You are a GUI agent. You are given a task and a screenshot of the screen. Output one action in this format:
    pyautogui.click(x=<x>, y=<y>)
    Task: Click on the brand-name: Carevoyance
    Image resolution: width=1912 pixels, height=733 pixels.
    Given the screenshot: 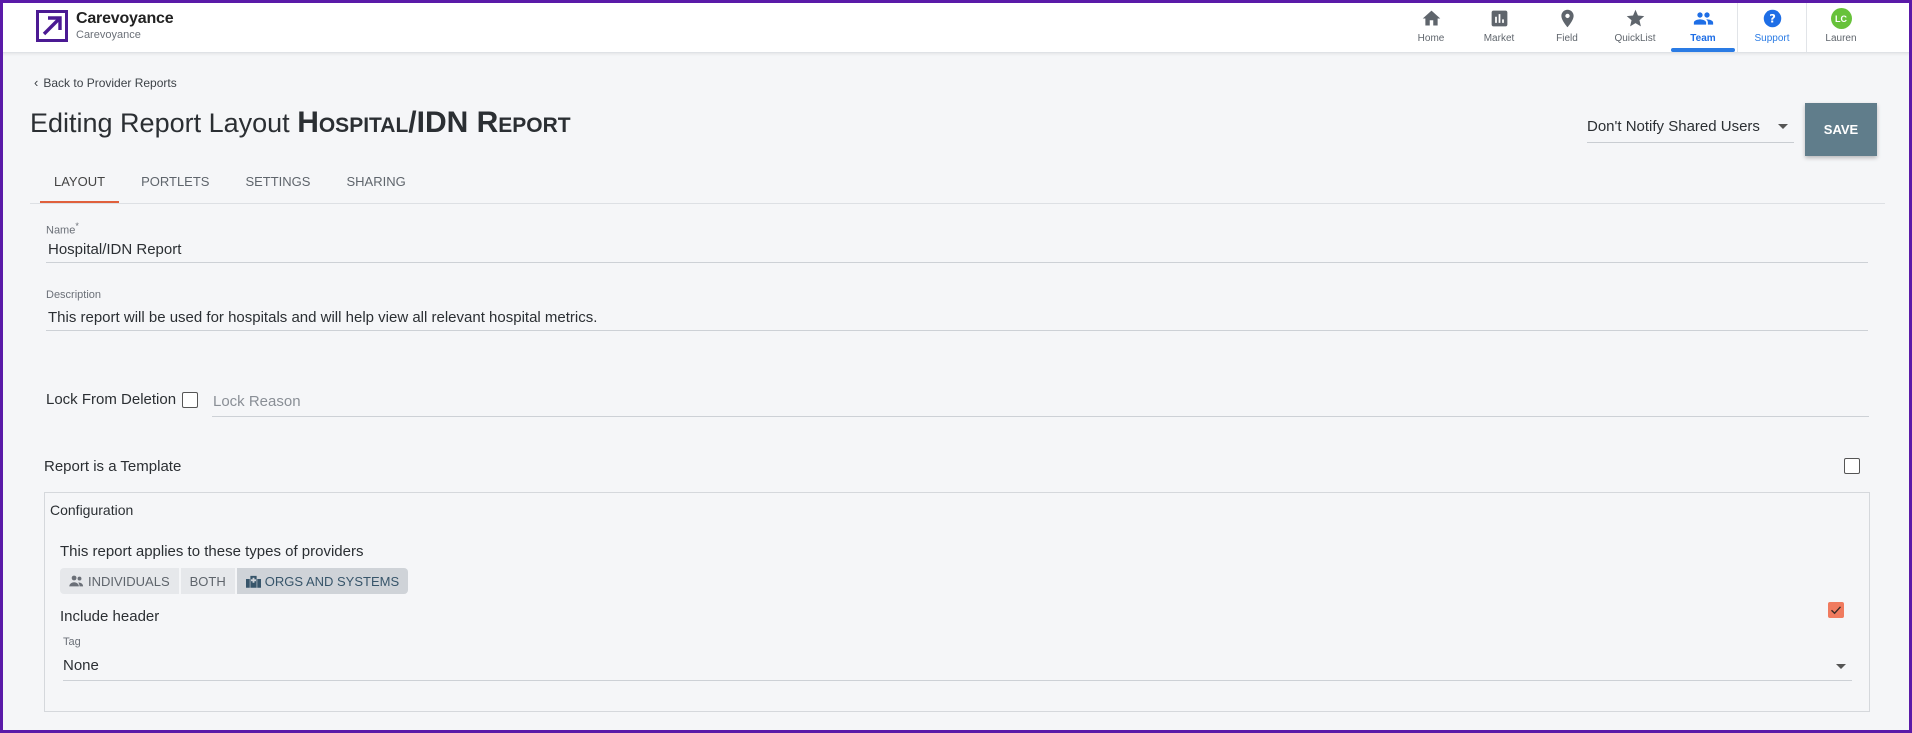 What is the action you would take?
    pyautogui.click(x=125, y=18)
    